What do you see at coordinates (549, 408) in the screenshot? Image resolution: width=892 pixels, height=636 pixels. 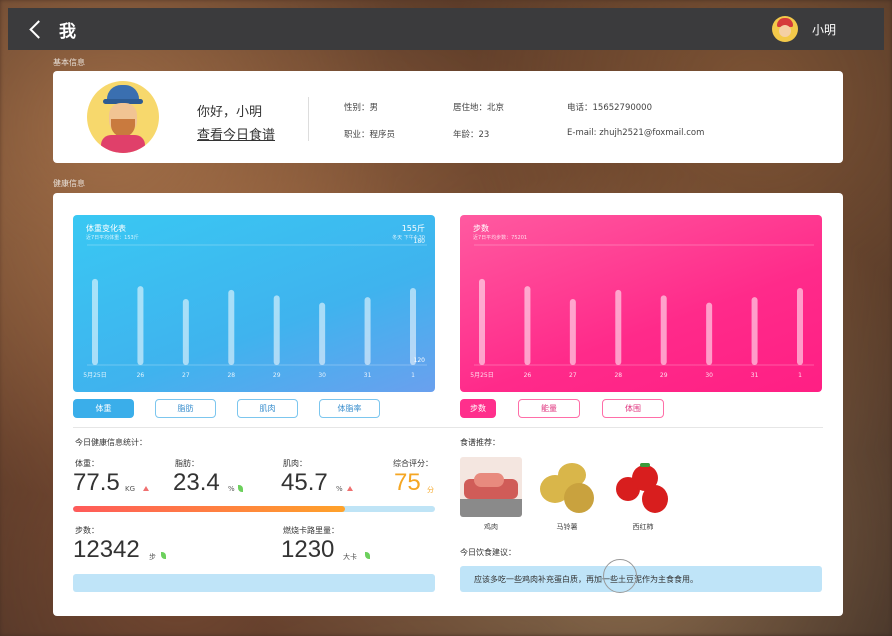 I see `tab-energy: 能量` at bounding box center [549, 408].